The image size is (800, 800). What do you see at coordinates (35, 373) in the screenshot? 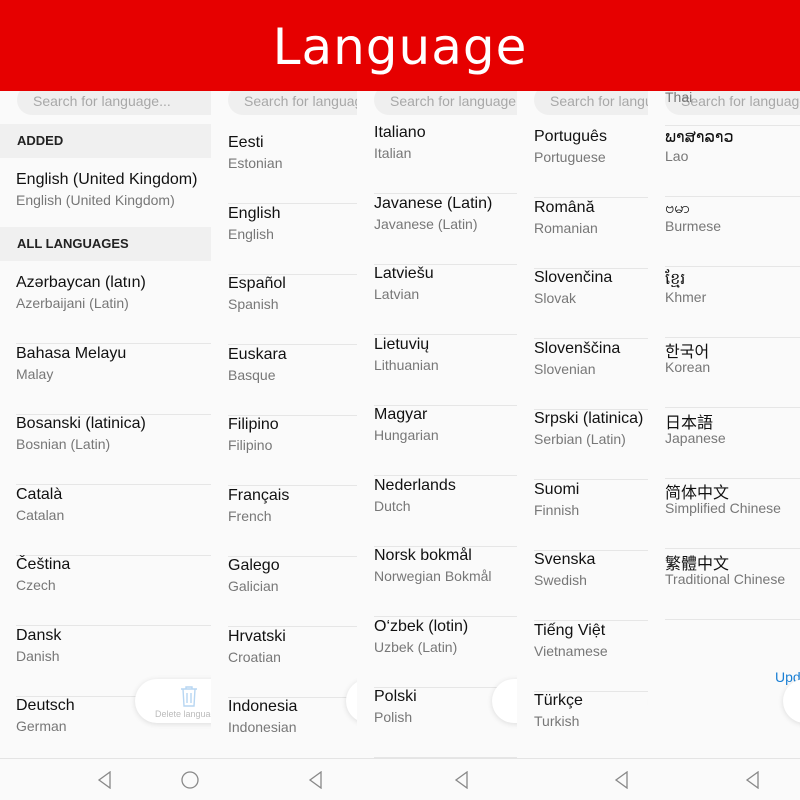
I see `language-english-name: Malay` at bounding box center [35, 373].